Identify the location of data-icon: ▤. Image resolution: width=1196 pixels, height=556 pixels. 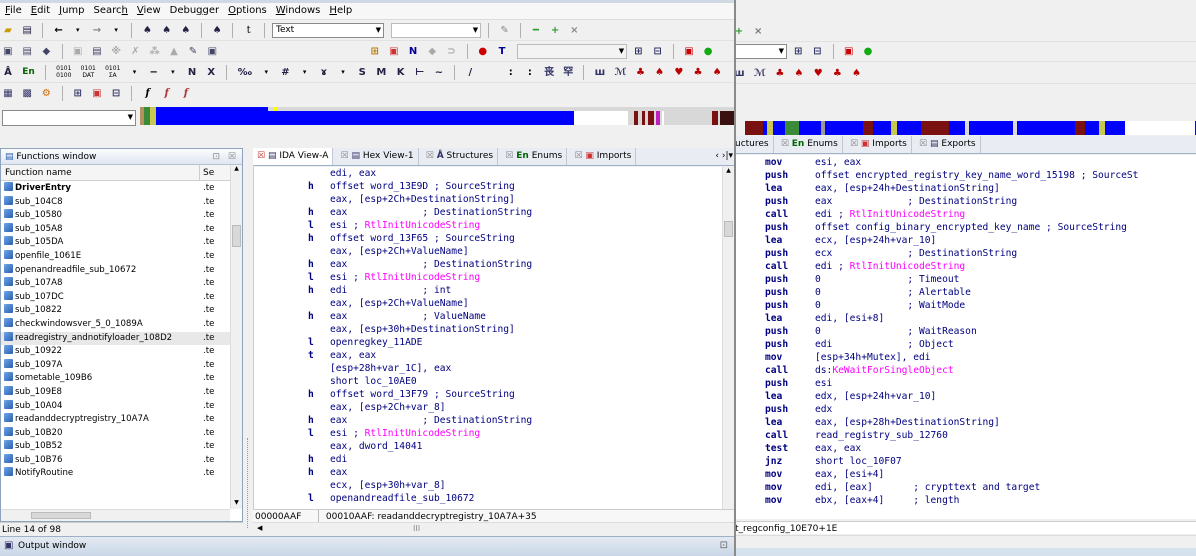
(27, 51).